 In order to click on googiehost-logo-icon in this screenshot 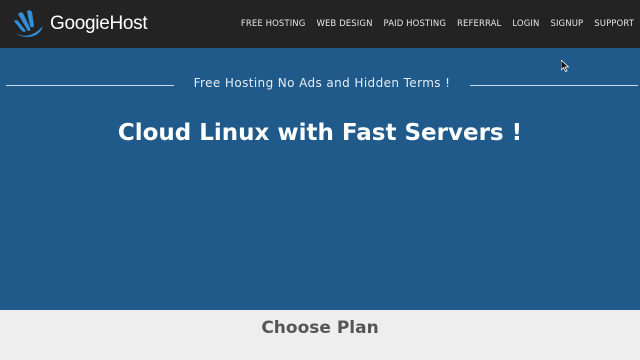, I will do `click(28, 23)`.